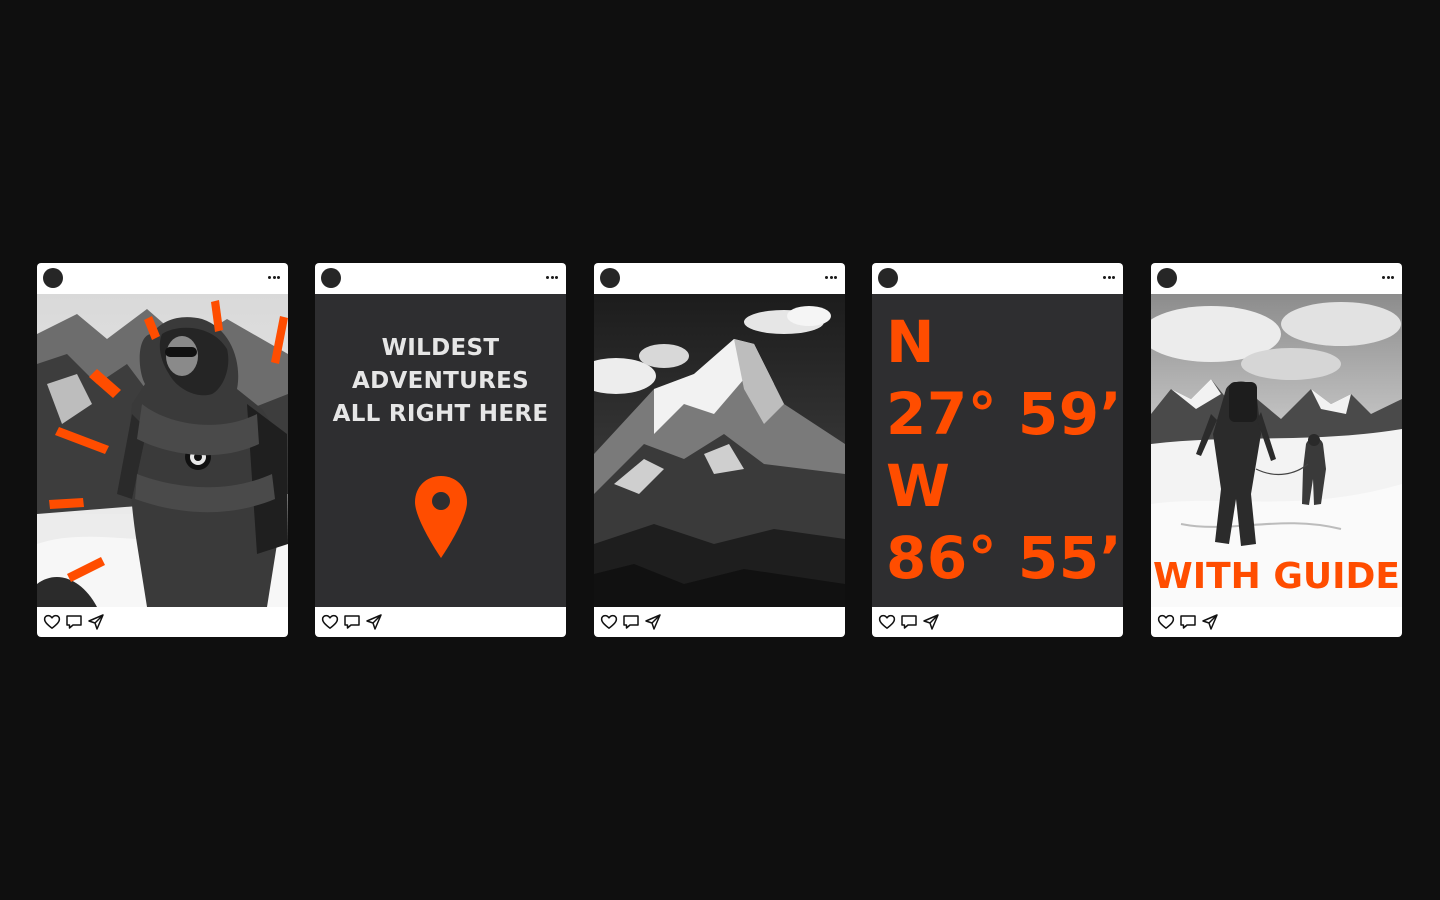 The image size is (1440, 900). I want to click on headline-line-2: ADVENTURES, so click(440, 381).